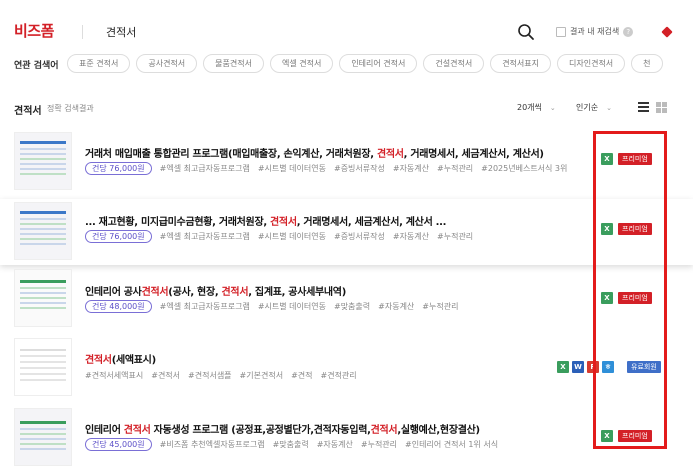 This screenshot has width=693, height=474. Describe the element at coordinates (165, 375) in the screenshot. I see `tag: #견적서` at that location.